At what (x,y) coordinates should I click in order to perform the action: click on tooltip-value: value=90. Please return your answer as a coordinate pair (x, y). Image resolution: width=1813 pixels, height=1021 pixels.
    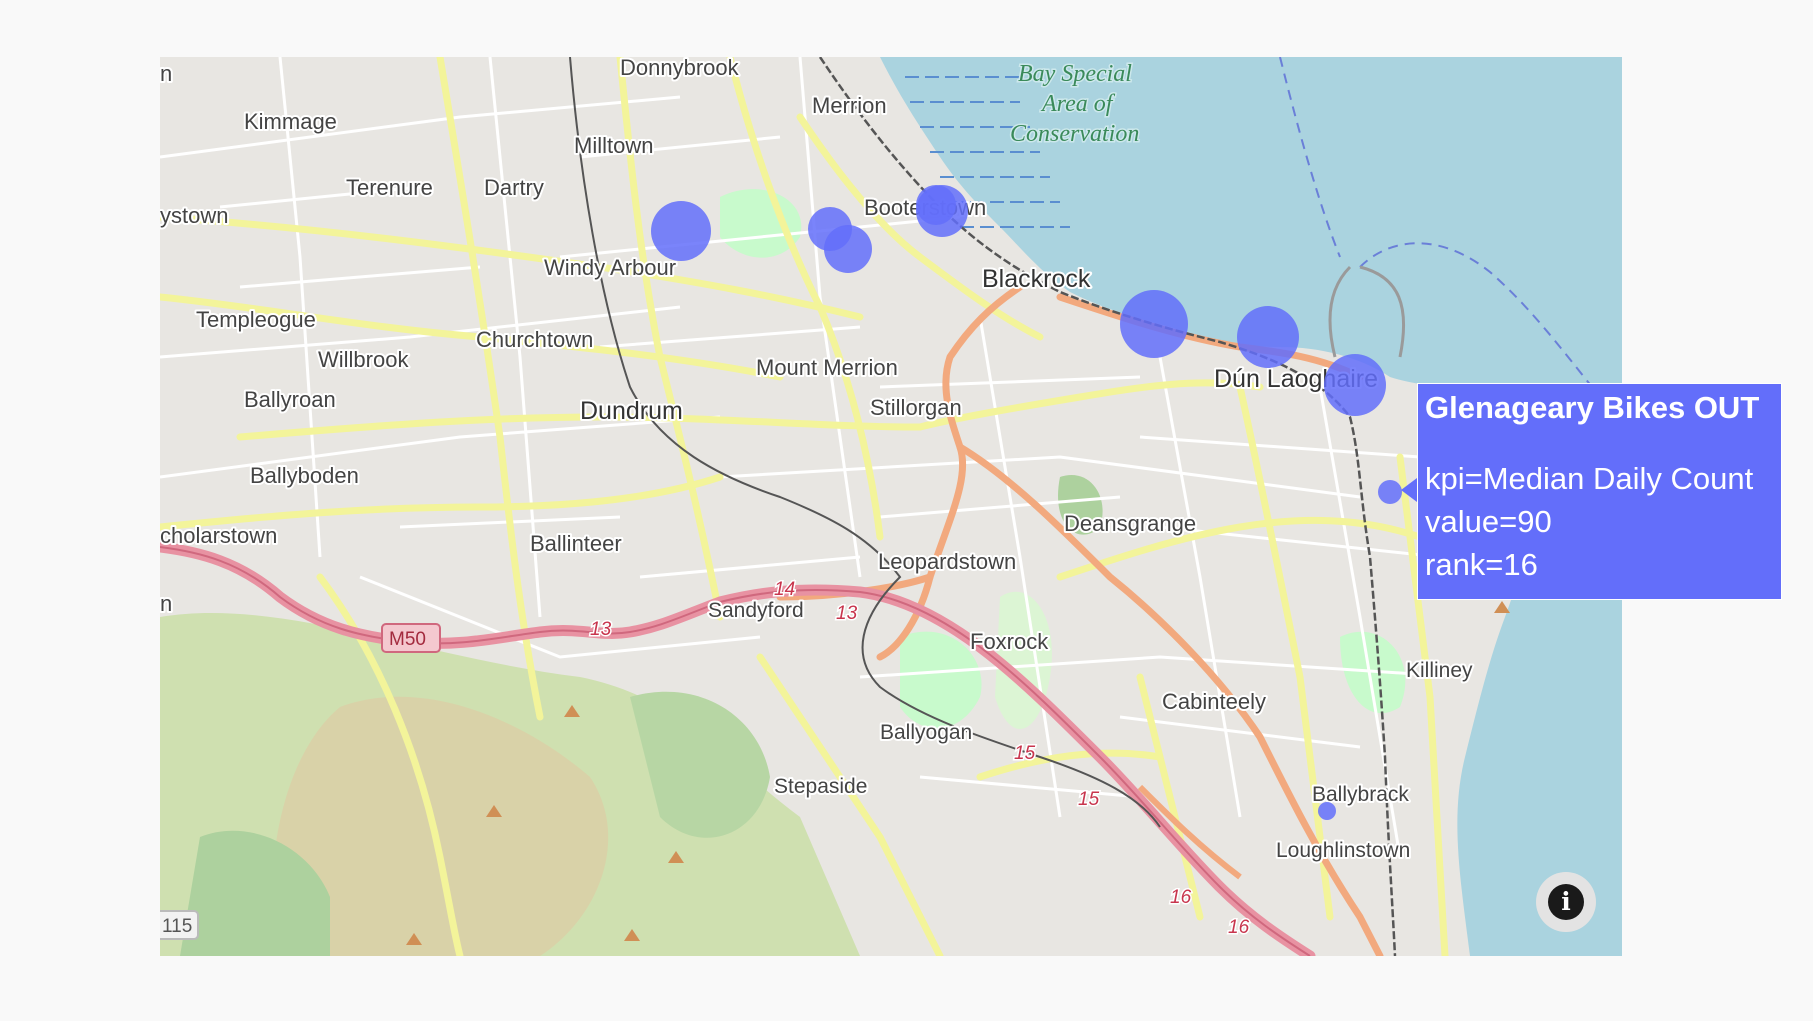
    Looking at the image, I should click on (1488, 521).